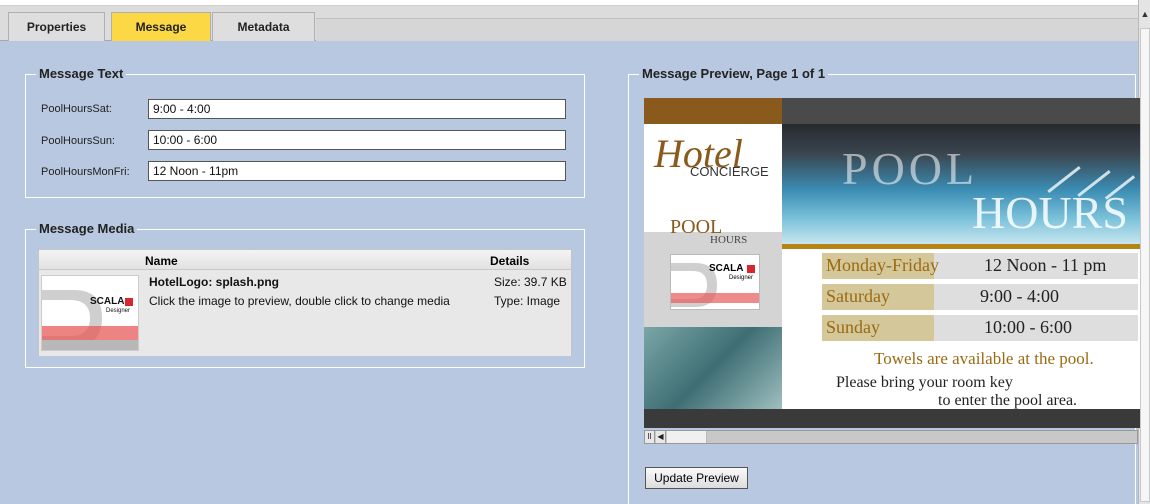 The height and width of the screenshot is (504, 1150). Describe the element at coordinates (161, 261) in the screenshot. I see `column-name-header: Name` at that location.